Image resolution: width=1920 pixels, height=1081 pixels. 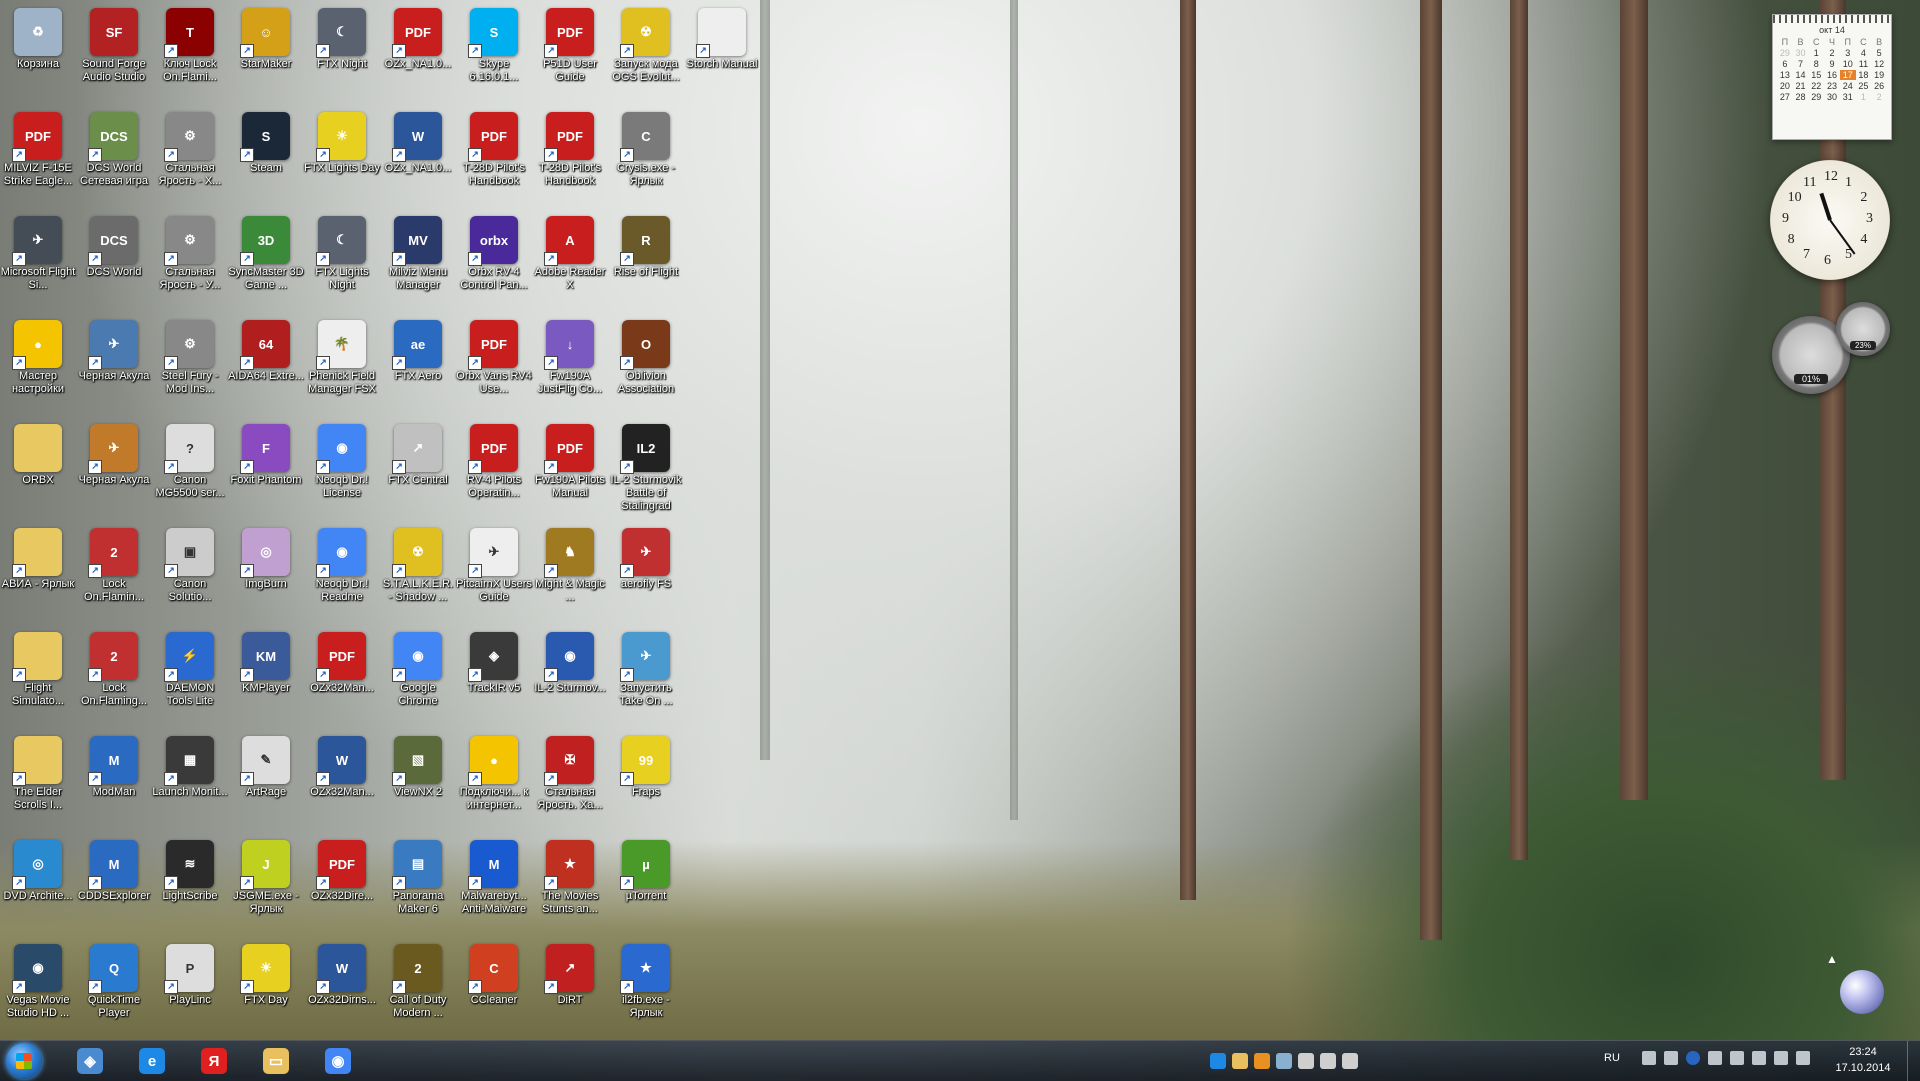 What do you see at coordinates (1879, 64) in the screenshot?
I see `calendar-day: 12` at bounding box center [1879, 64].